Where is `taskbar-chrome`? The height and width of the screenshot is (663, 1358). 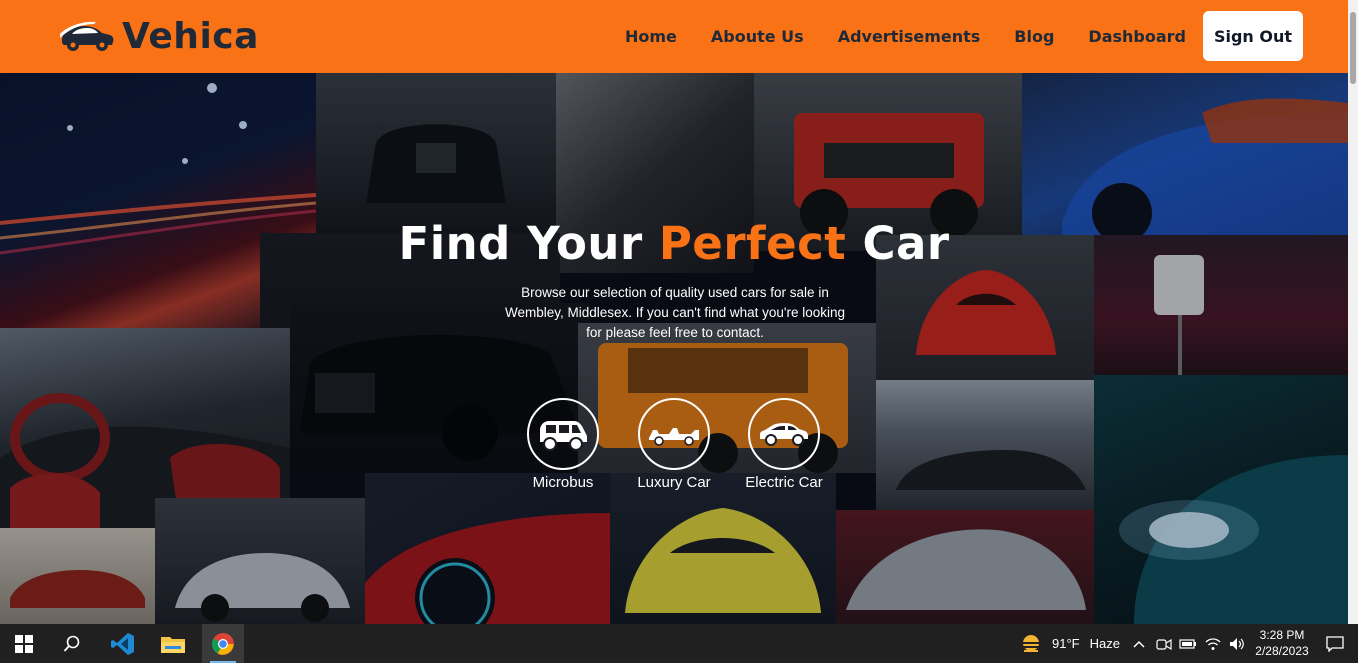
taskbar-chrome is located at coordinates (223, 643).